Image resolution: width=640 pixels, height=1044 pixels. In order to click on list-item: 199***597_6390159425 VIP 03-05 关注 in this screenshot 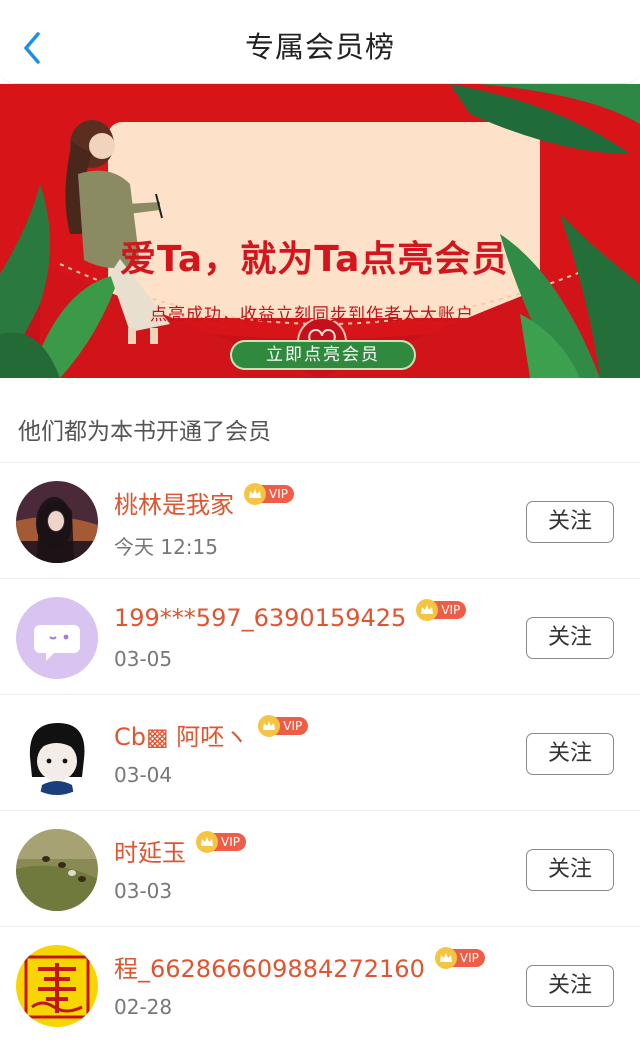, I will do `click(320, 636)`.